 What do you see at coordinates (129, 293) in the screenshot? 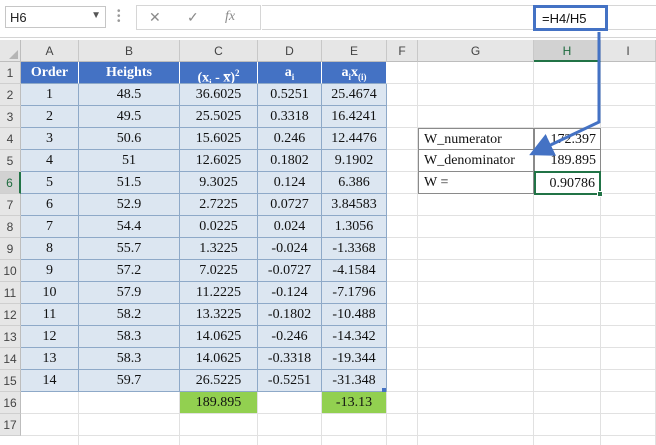
I see `table-cell-height: 57.9` at bounding box center [129, 293].